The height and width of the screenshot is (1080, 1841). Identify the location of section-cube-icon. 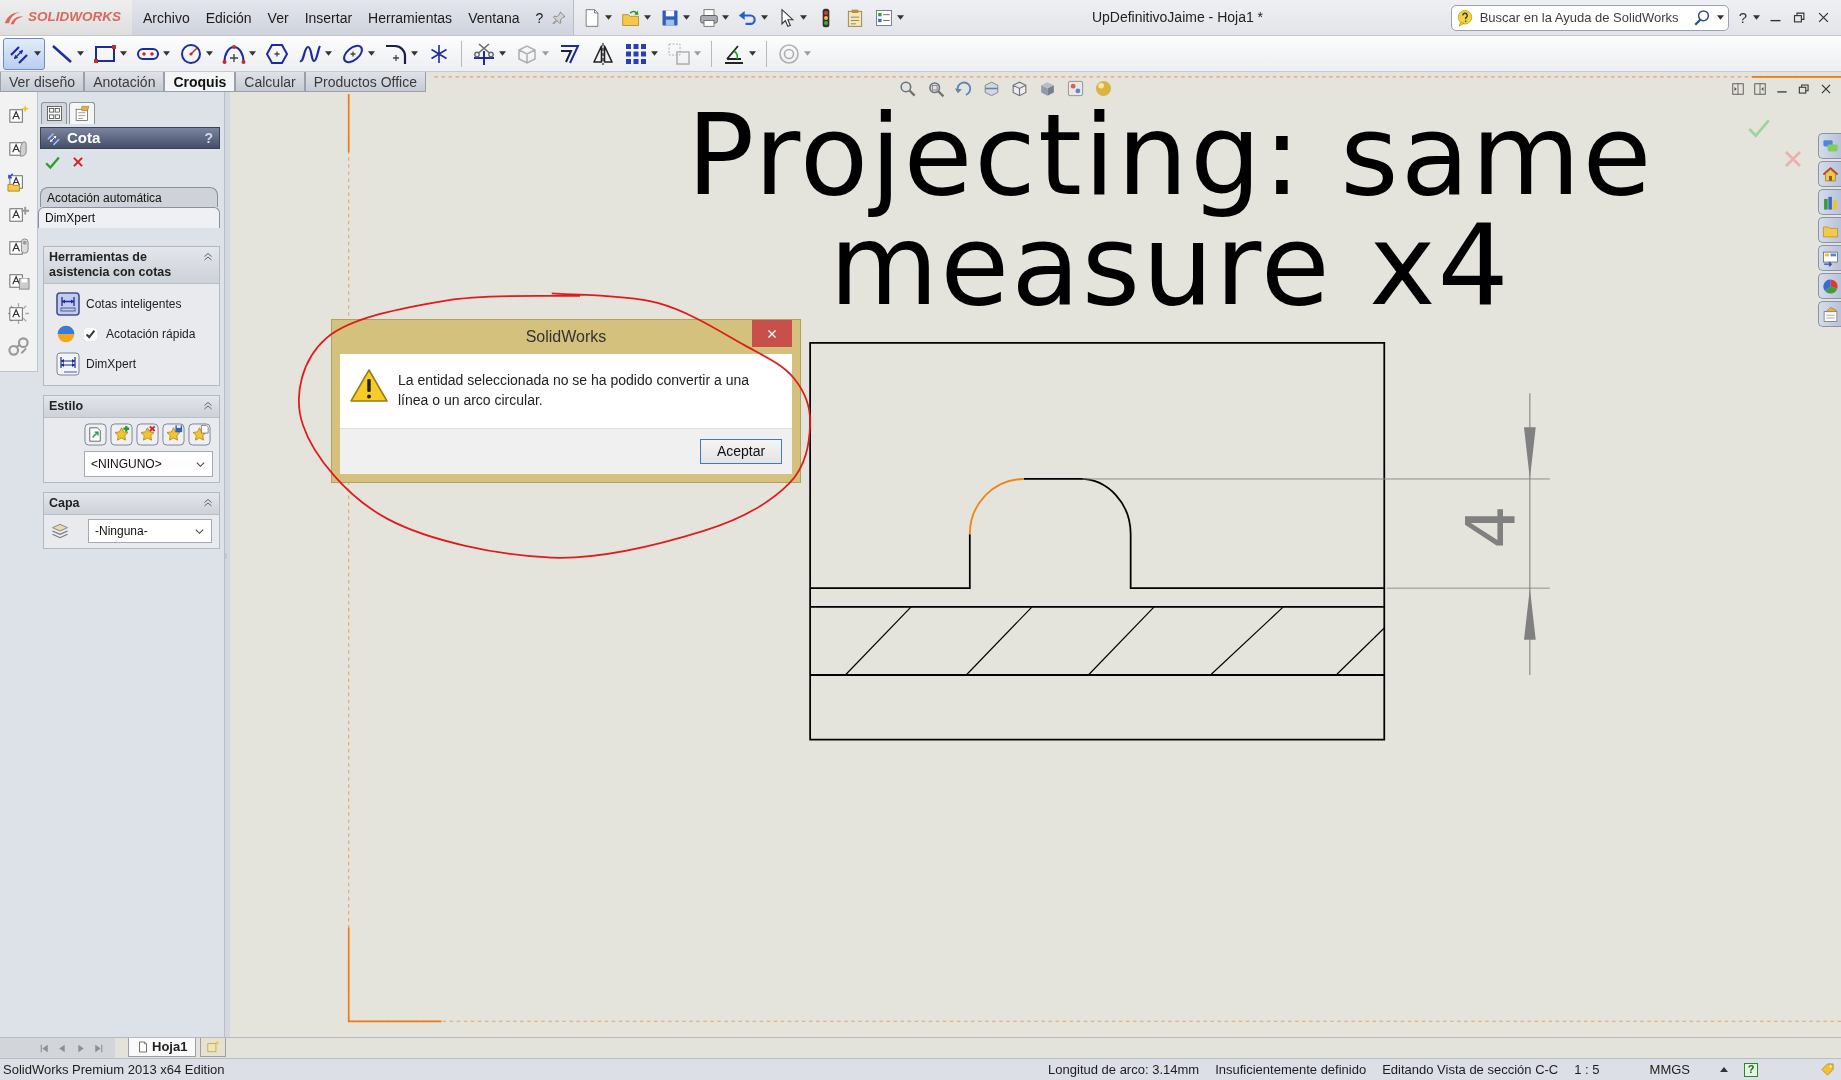
(991, 88).